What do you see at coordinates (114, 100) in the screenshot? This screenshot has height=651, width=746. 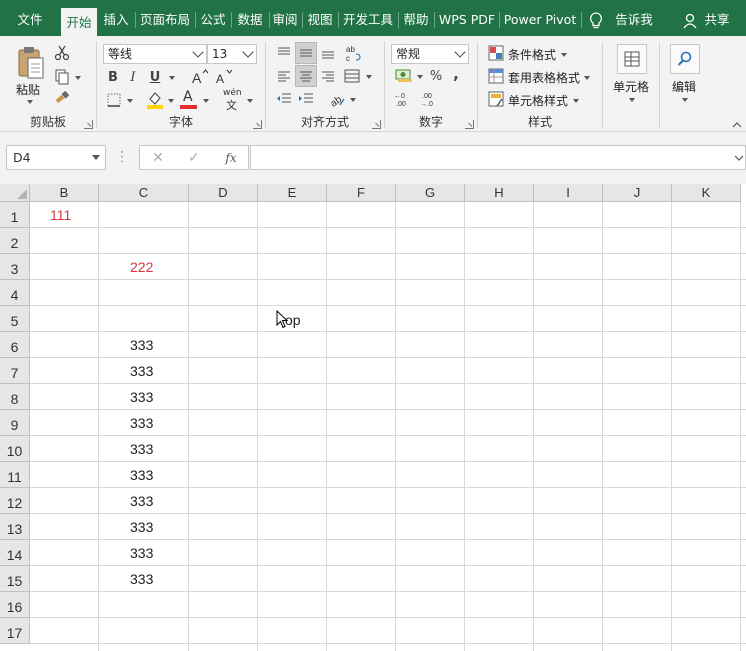 I see `borders-icon` at bounding box center [114, 100].